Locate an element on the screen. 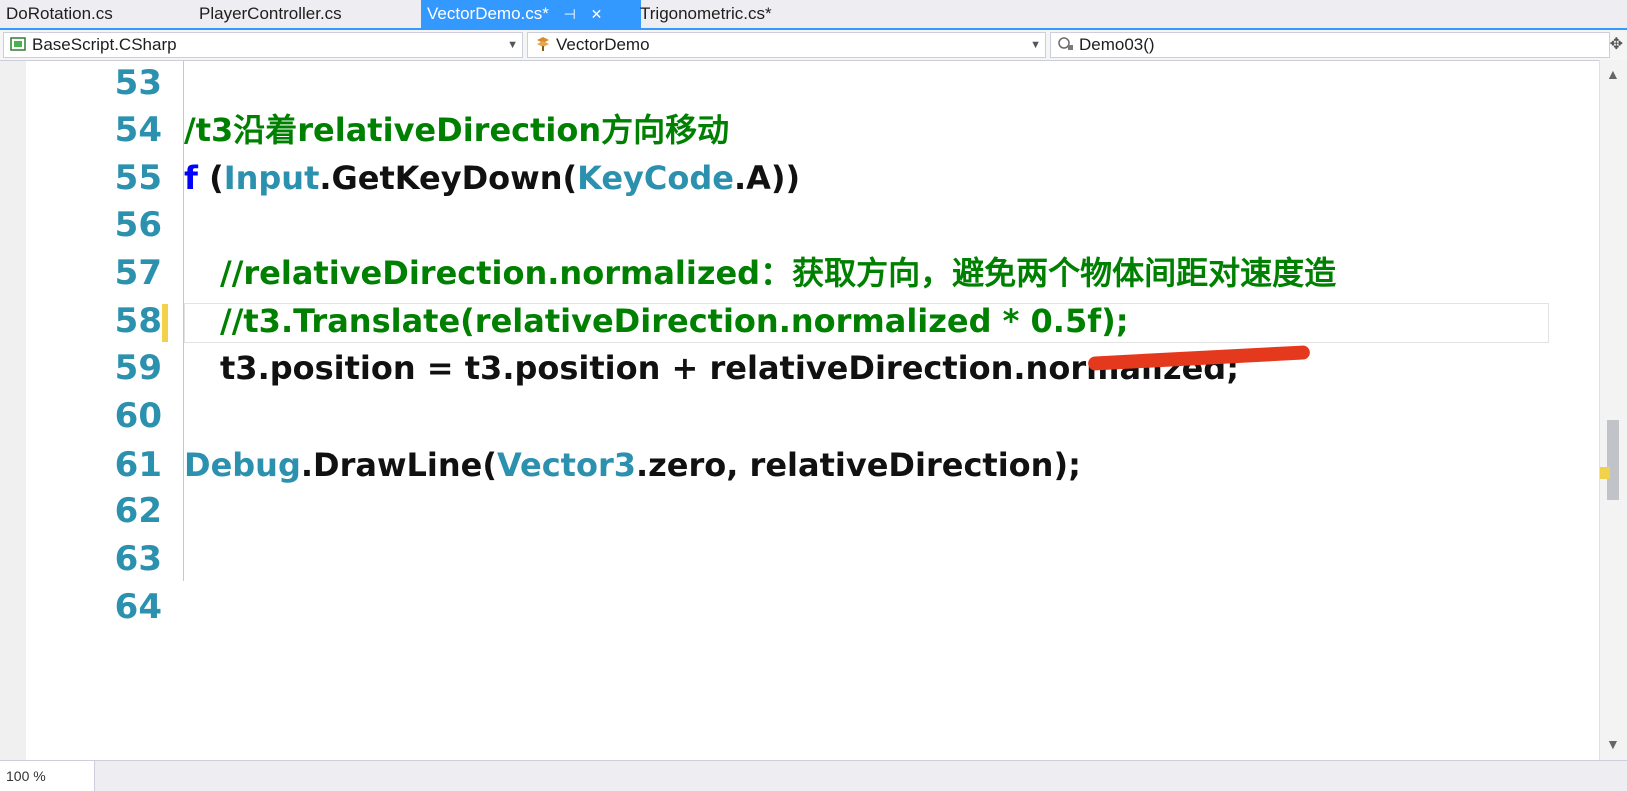 The image size is (1627, 791). line-number: 54 is located at coordinates (138, 130).